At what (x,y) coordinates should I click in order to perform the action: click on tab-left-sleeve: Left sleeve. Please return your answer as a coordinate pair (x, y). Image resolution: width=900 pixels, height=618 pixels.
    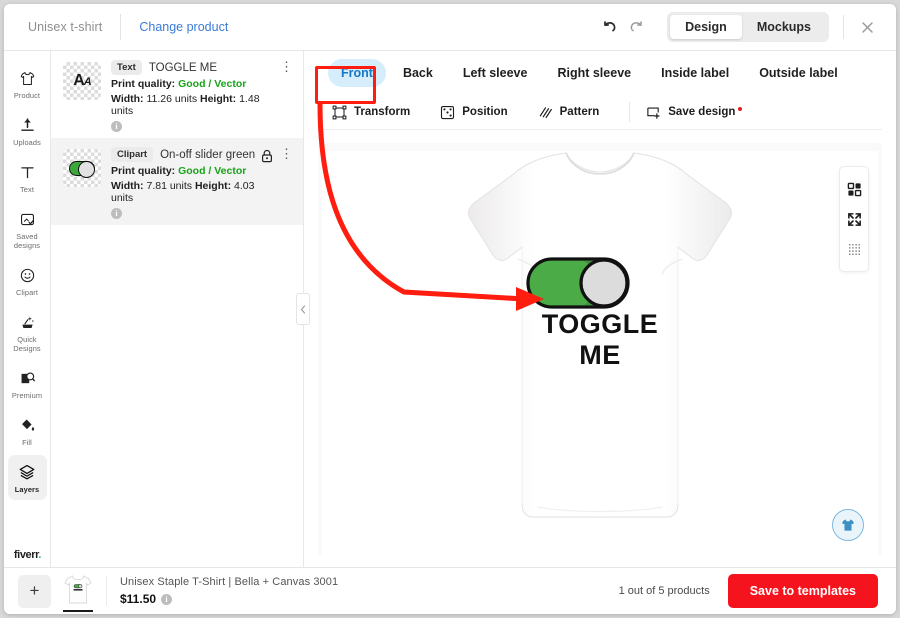
    Looking at the image, I should click on (495, 73).